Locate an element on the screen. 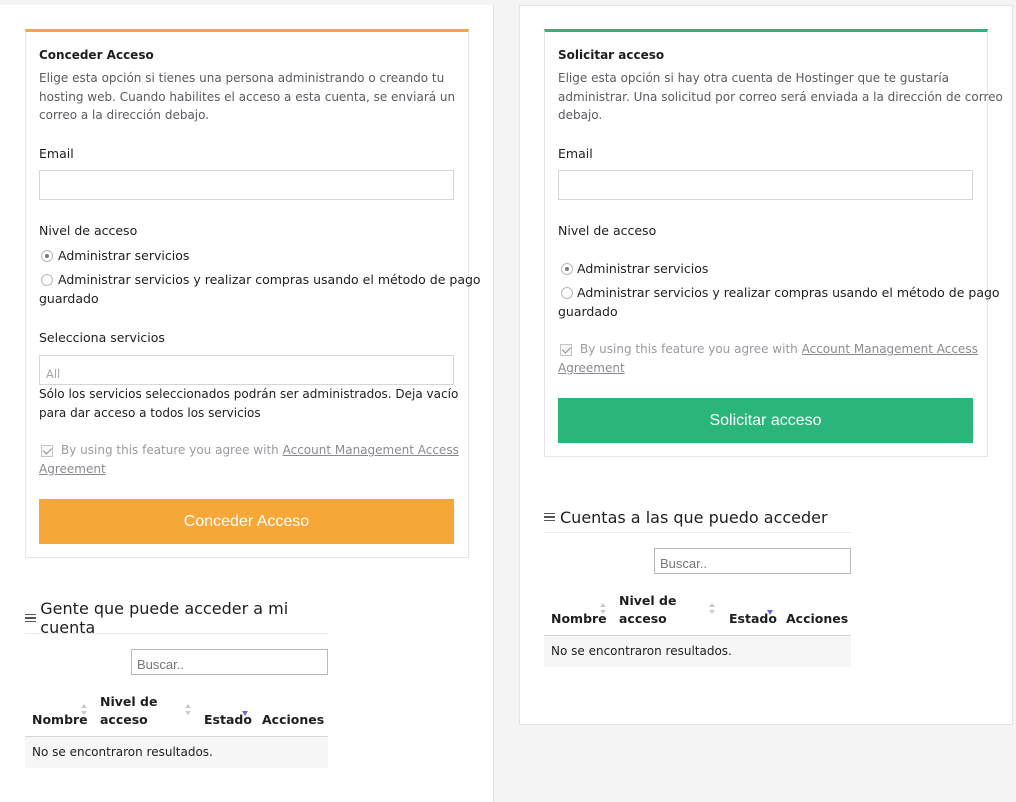 Image resolution: width=1016 pixels, height=802 pixels. accounts-section-heading: Cuentas a las que puedo acceder is located at coordinates (697, 517).